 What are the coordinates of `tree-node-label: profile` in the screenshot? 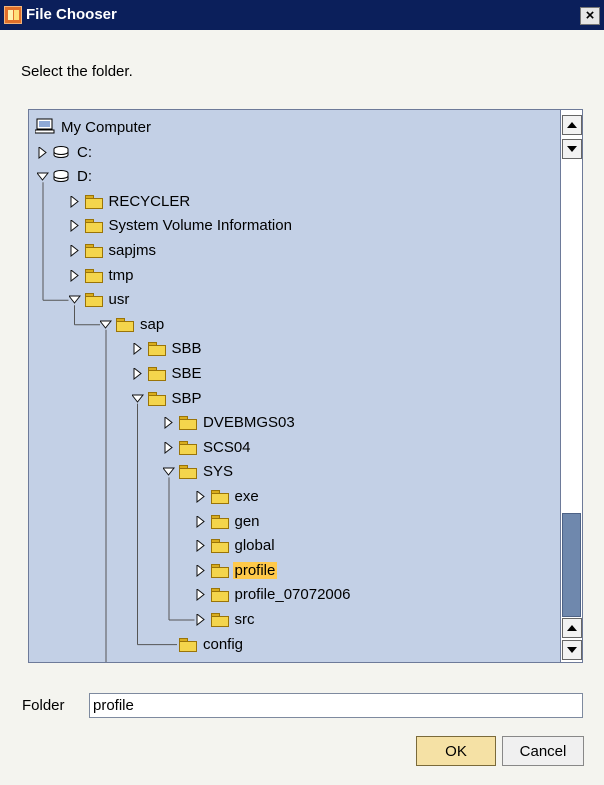 It's located at (255, 570).